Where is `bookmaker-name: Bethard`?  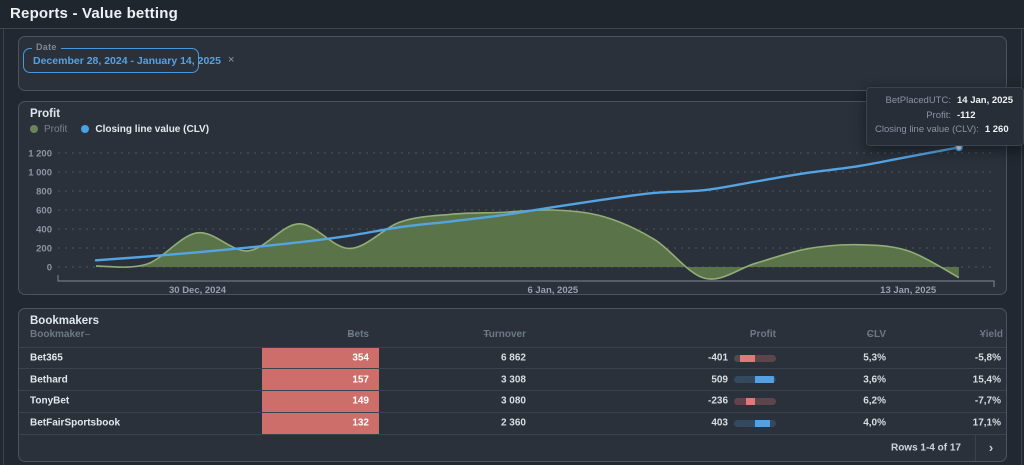 bookmaker-name: Bethard is located at coordinates (49, 380).